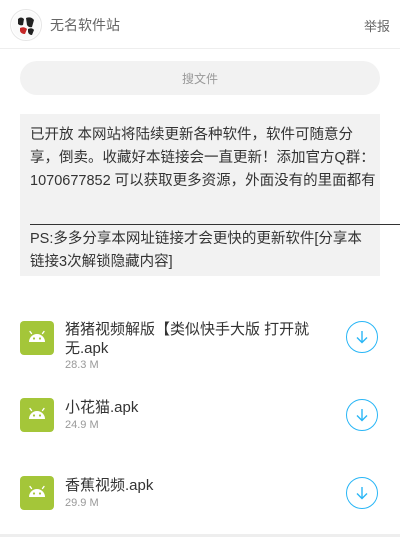 This screenshot has height=537, width=400. What do you see at coordinates (82, 365) in the screenshot?
I see `file-size: 28.3 M` at bounding box center [82, 365].